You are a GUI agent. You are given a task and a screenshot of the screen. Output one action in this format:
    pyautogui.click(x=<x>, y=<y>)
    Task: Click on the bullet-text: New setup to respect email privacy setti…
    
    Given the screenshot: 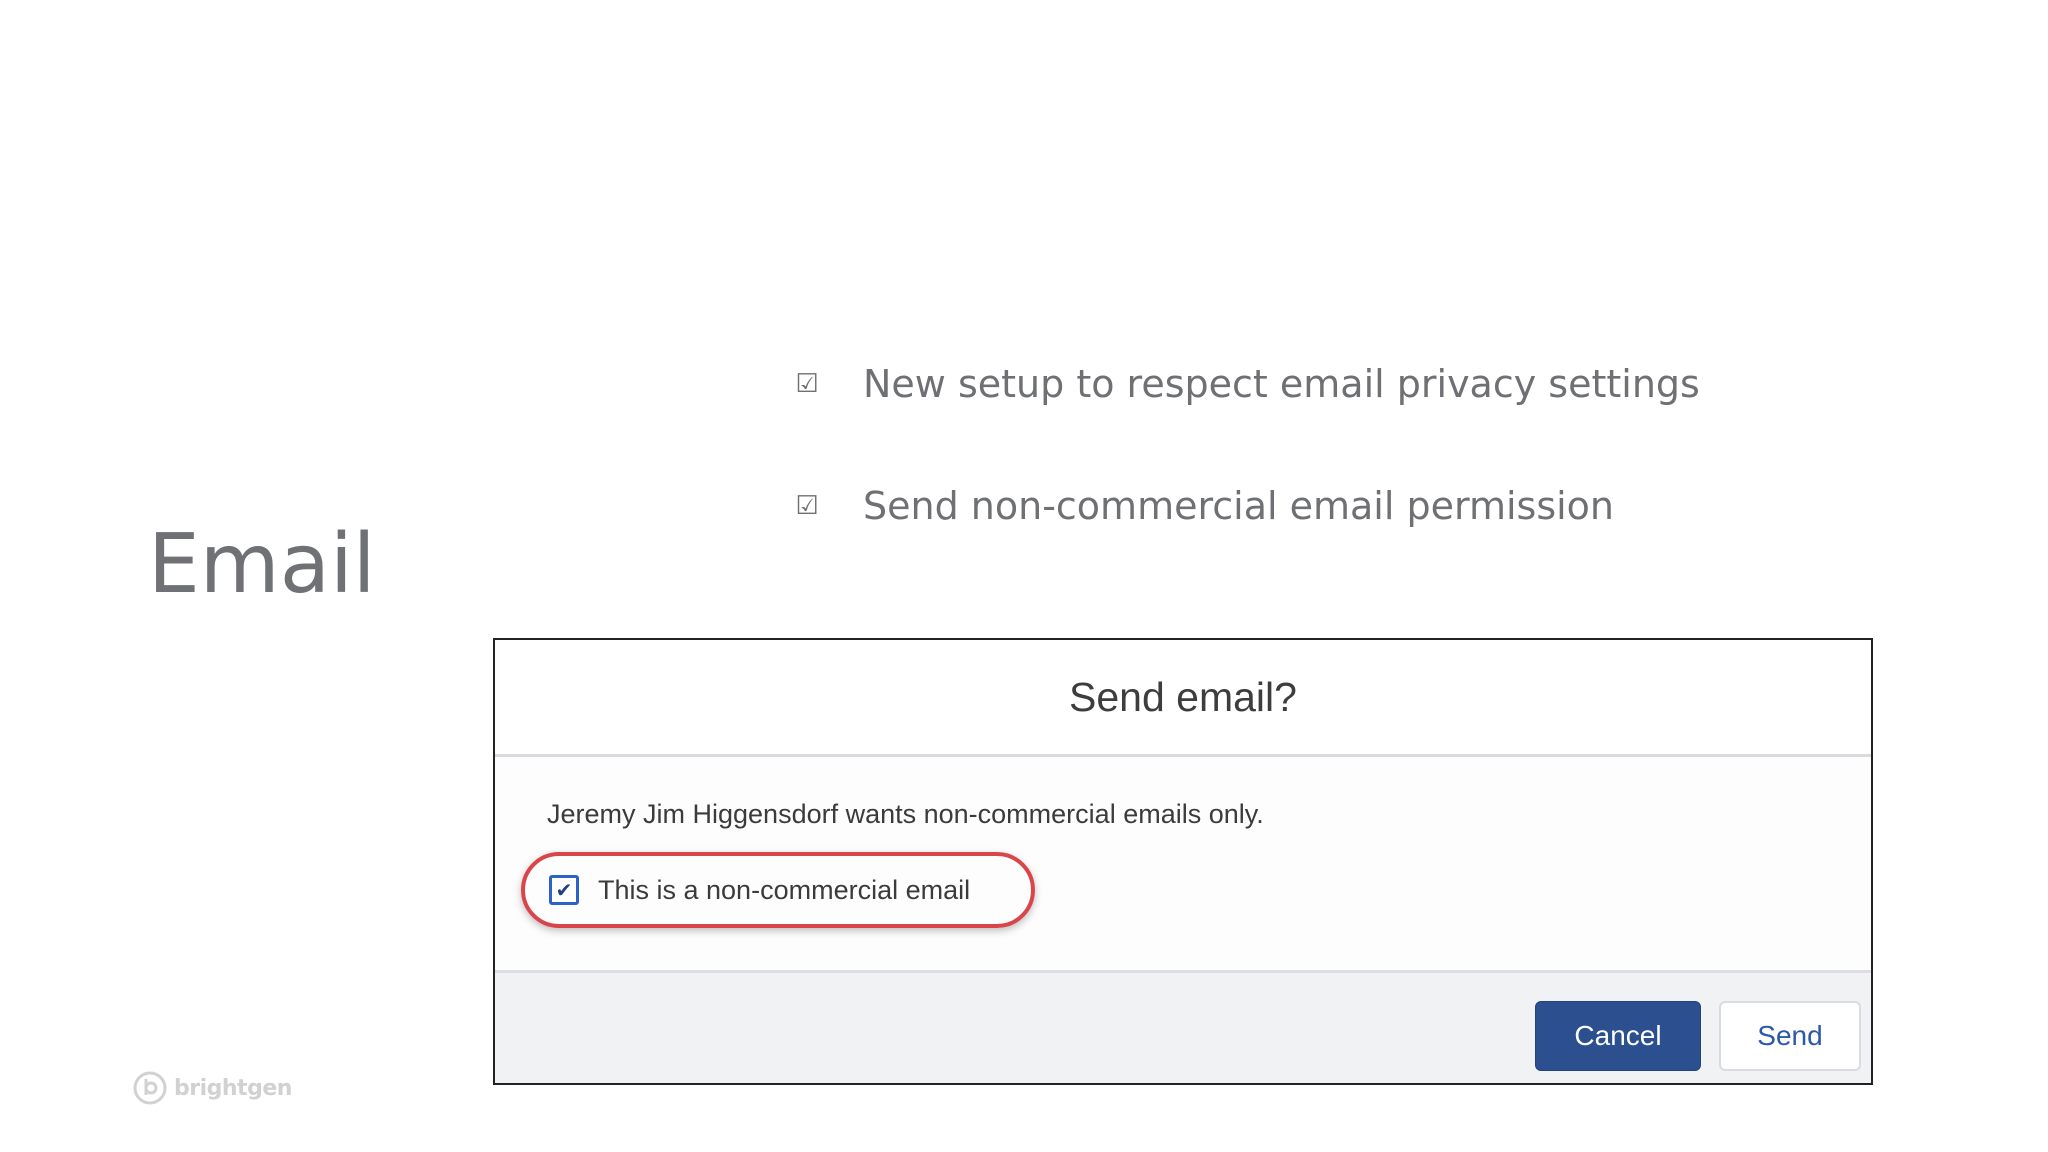 What is the action you would take?
    pyautogui.click(x=1281, y=384)
    